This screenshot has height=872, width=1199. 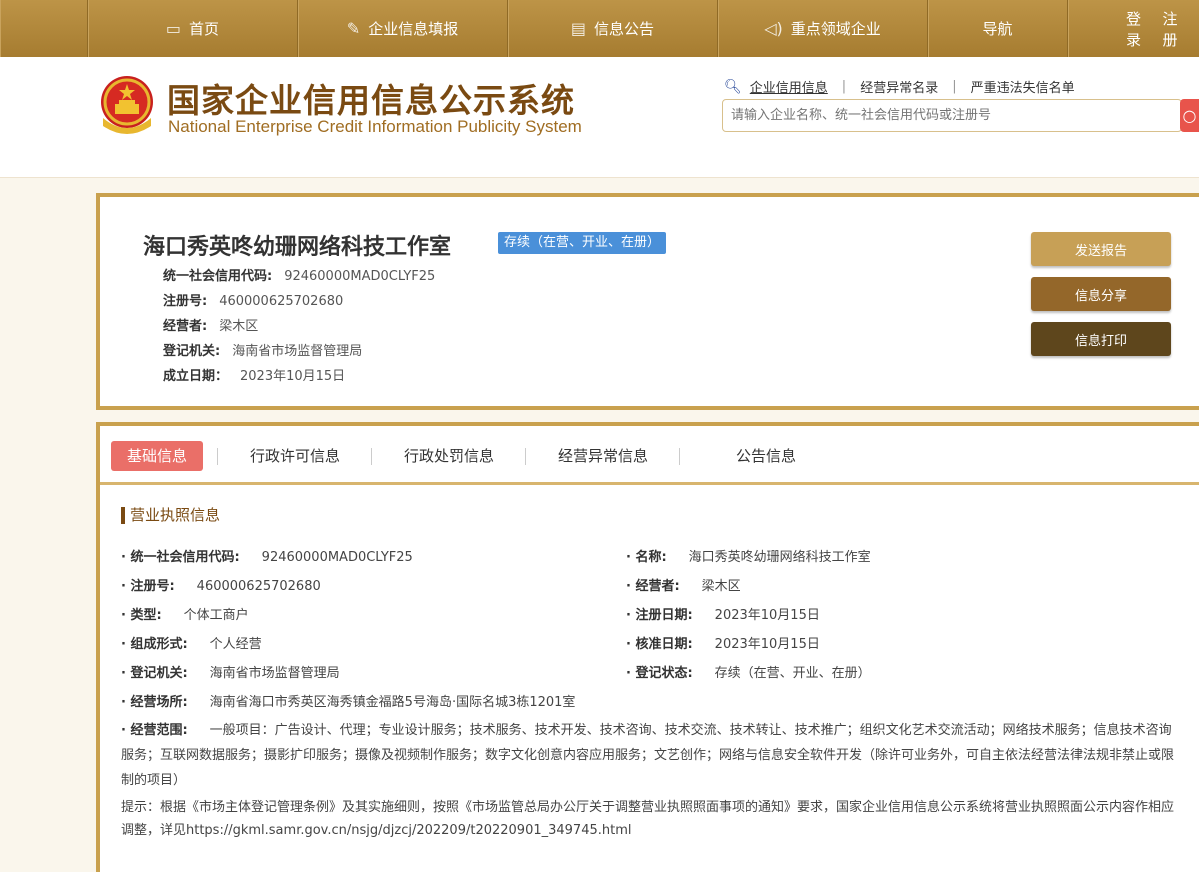 What do you see at coordinates (154, 702) in the screenshot?
I see `field-label: 经营场所:` at bounding box center [154, 702].